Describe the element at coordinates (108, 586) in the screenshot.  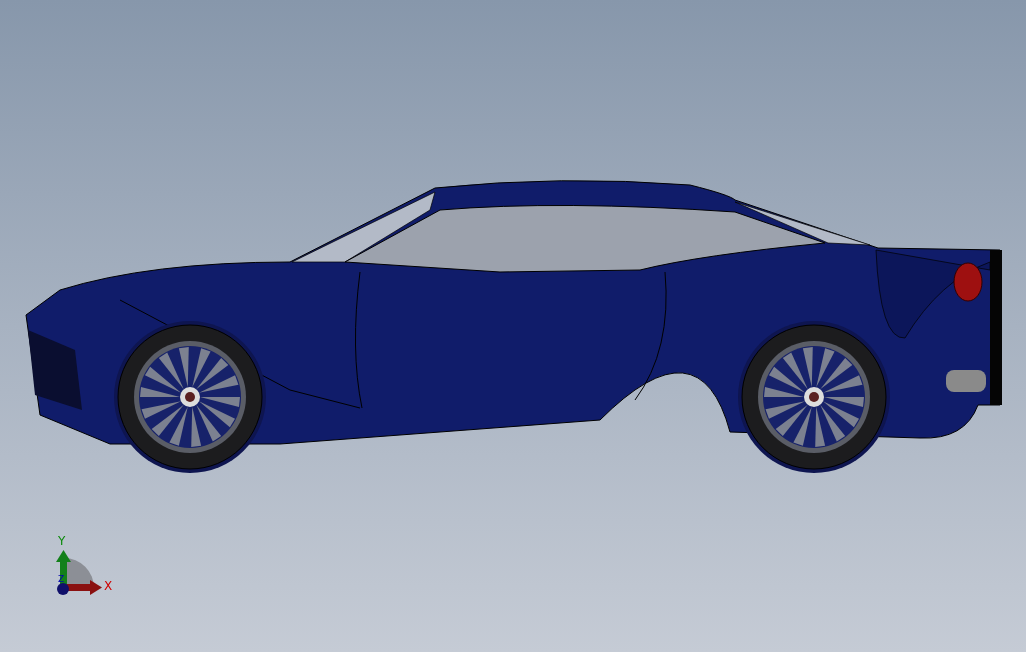
I see `axis-label: X` at that location.